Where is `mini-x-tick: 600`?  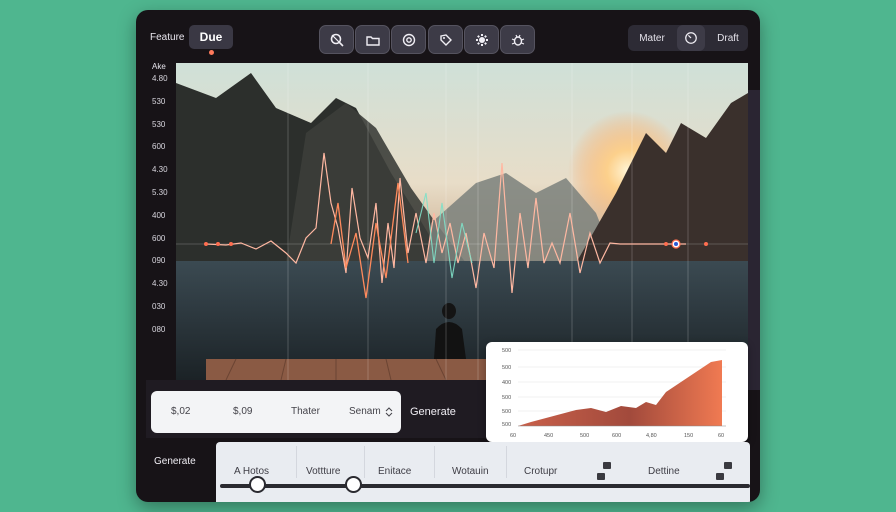 mini-x-tick: 600 is located at coordinates (616, 436).